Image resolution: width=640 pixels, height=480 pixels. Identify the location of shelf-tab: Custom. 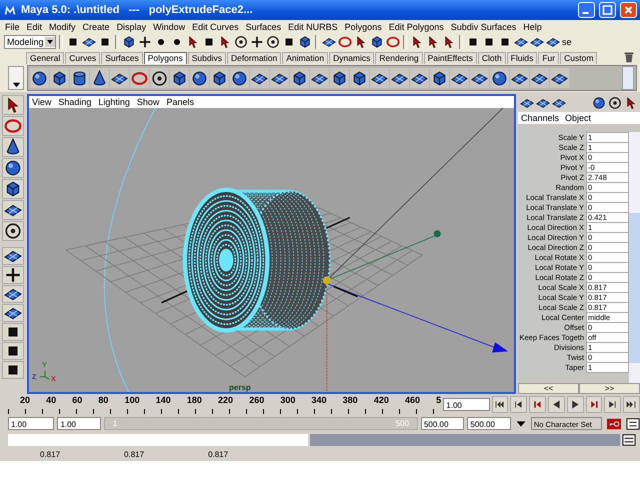
(579, 58).